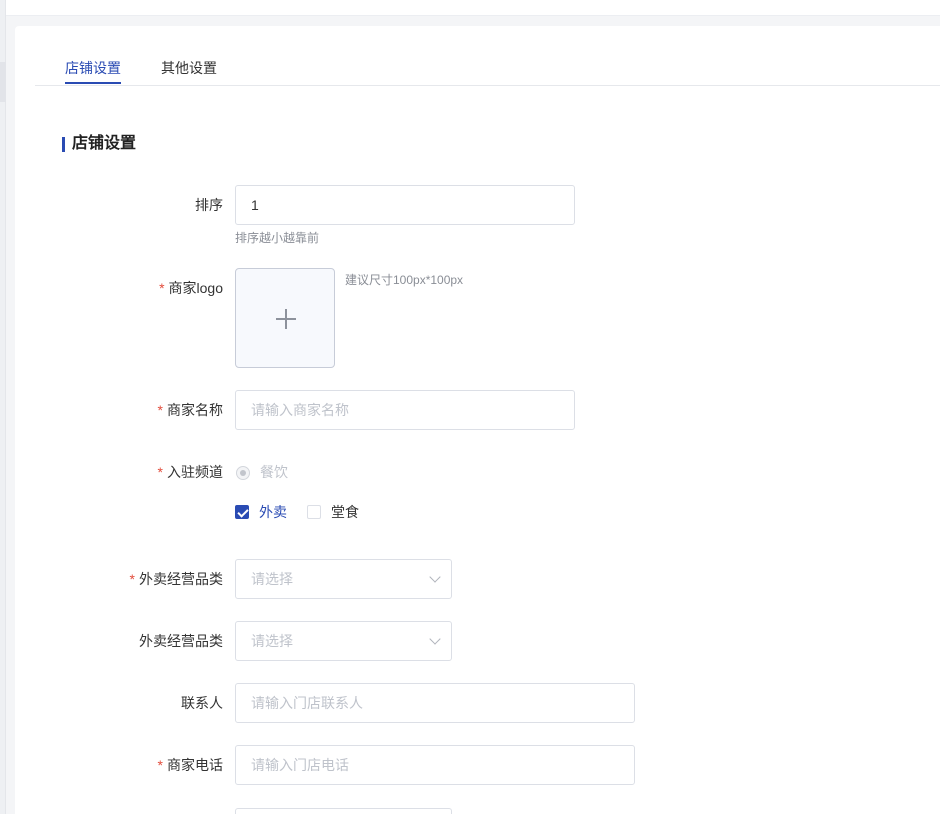  Describe the element at coordinates (242, 512) in the screenshot. I see `checkbox-takeout` at that location.